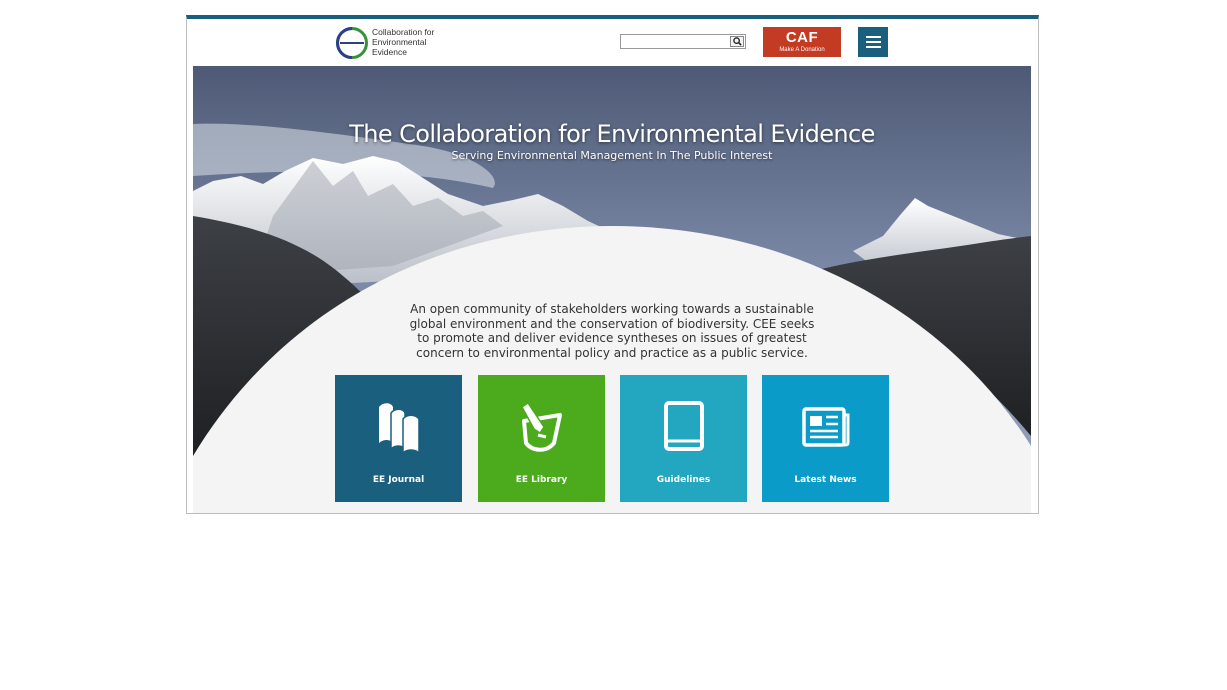 The image size is (1227, 690). I want to click on tile-latest-news: Latest News, so click(825, 438).